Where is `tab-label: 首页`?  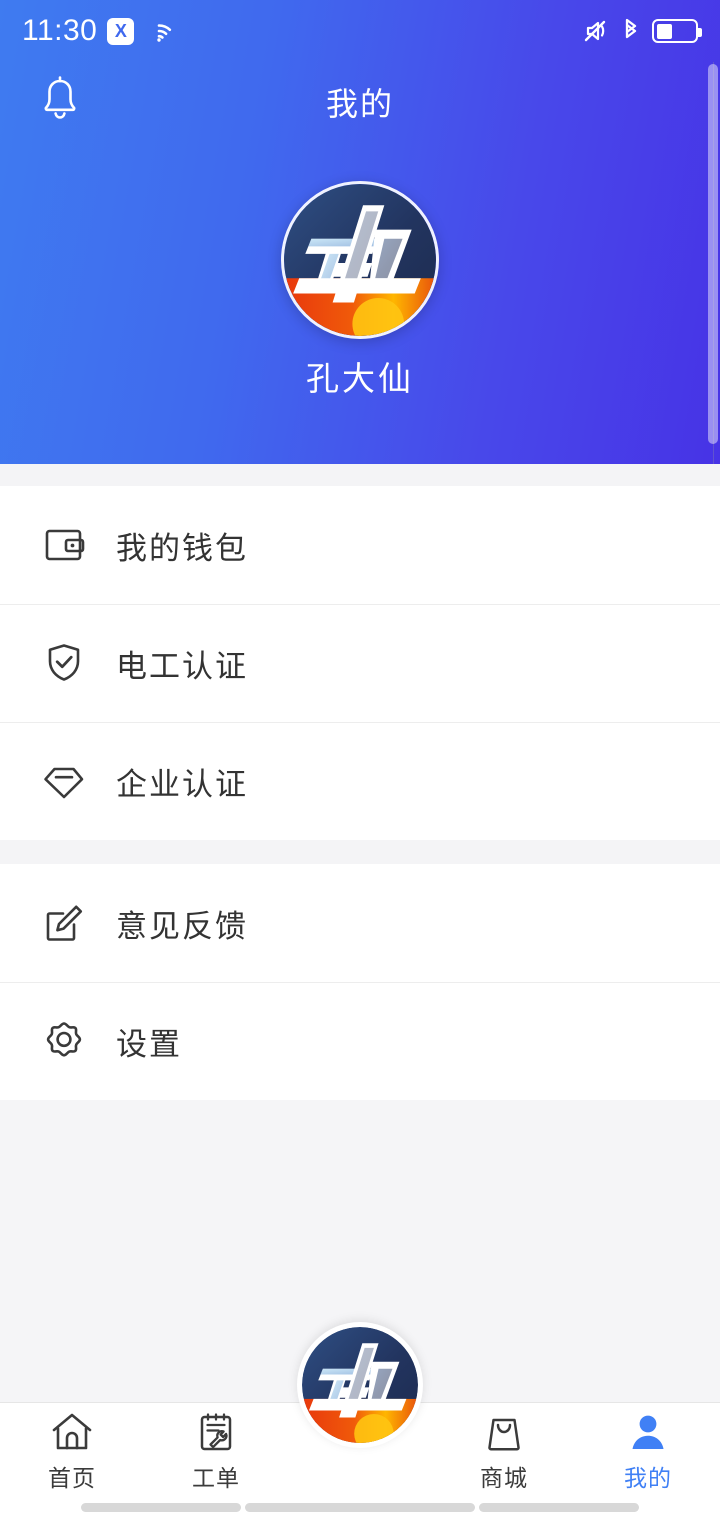
tab-label: 首页 is located at coordinates (72, 1478).